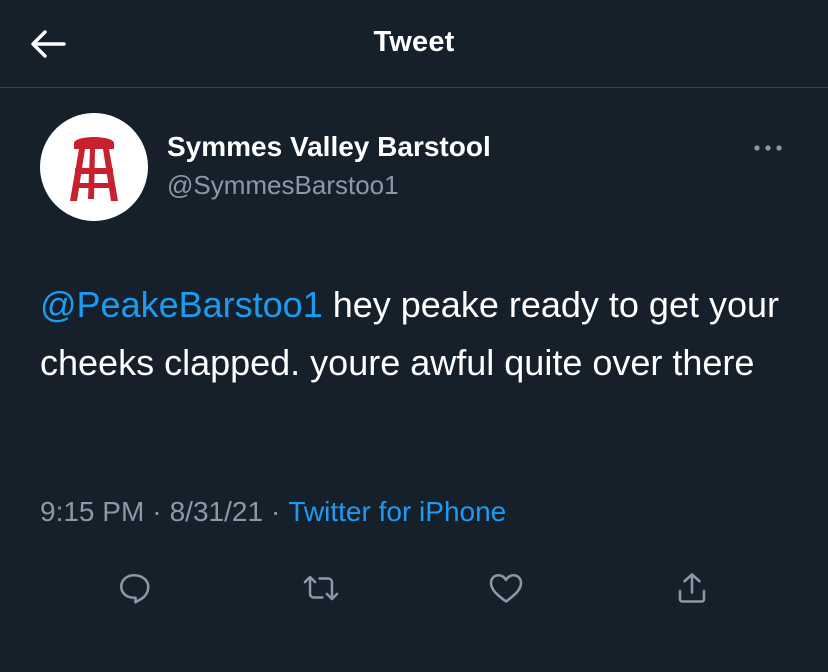 The height and width of the screenshot is (672, 828). What do you see at coordinates (92, 511) in the screenshot?
I see `tweet-time: 9:15 PM` at bounding box center [92, 511].